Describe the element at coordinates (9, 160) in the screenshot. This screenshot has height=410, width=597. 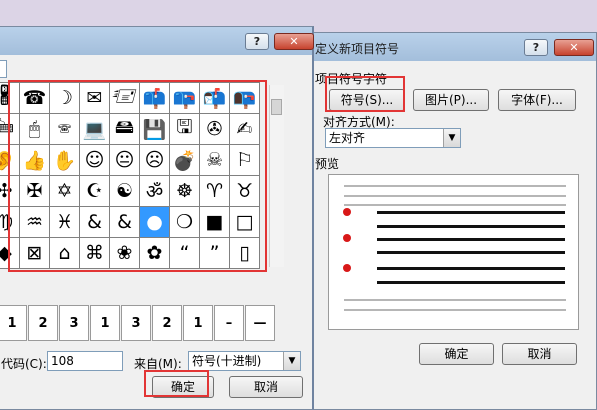
I see `symbol-cell: 👂` at that location.